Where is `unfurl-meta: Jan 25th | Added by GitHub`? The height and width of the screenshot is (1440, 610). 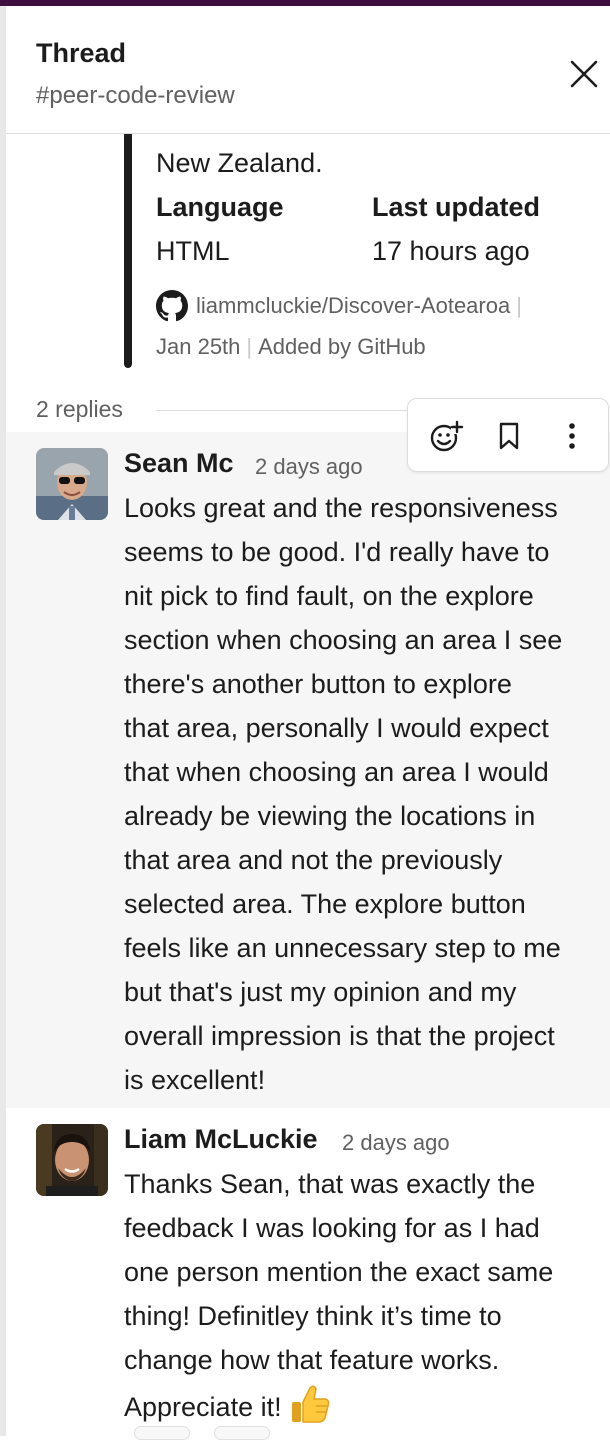 unfurl-meta: Jan 25th | Added by GitHub is located at coordinates (291, 347).